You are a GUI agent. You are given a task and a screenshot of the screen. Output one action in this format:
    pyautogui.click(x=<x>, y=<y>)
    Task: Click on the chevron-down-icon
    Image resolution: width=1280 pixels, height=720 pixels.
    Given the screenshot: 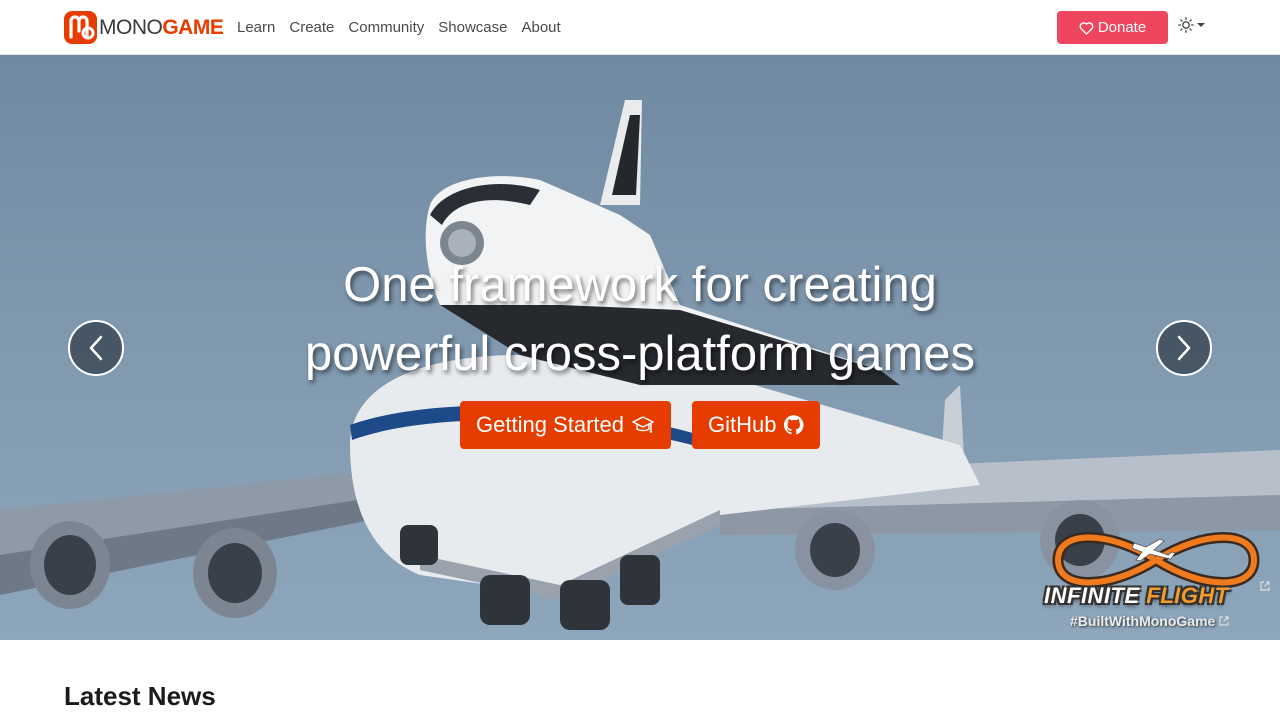 What is the action you would take?
    pyautogui.click(x=1201, y=25)
    